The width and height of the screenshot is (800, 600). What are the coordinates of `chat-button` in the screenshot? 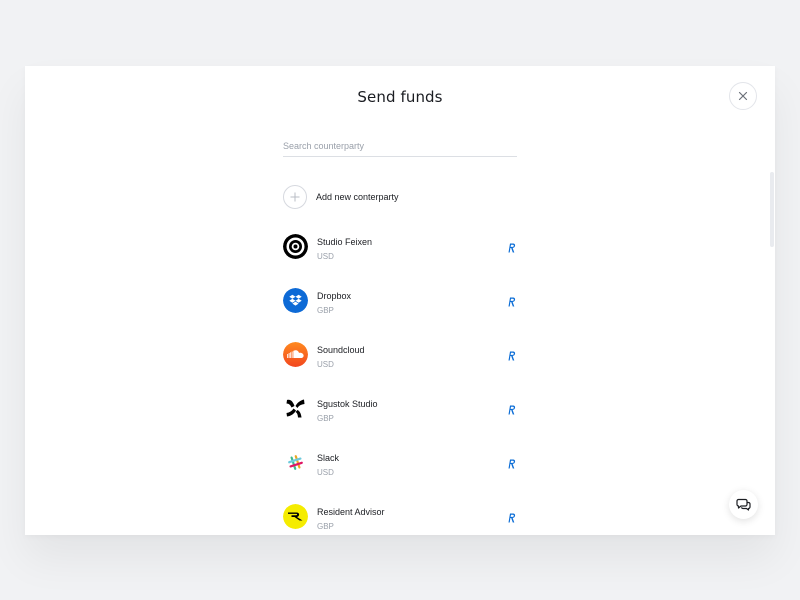 It's located at (743, 504).